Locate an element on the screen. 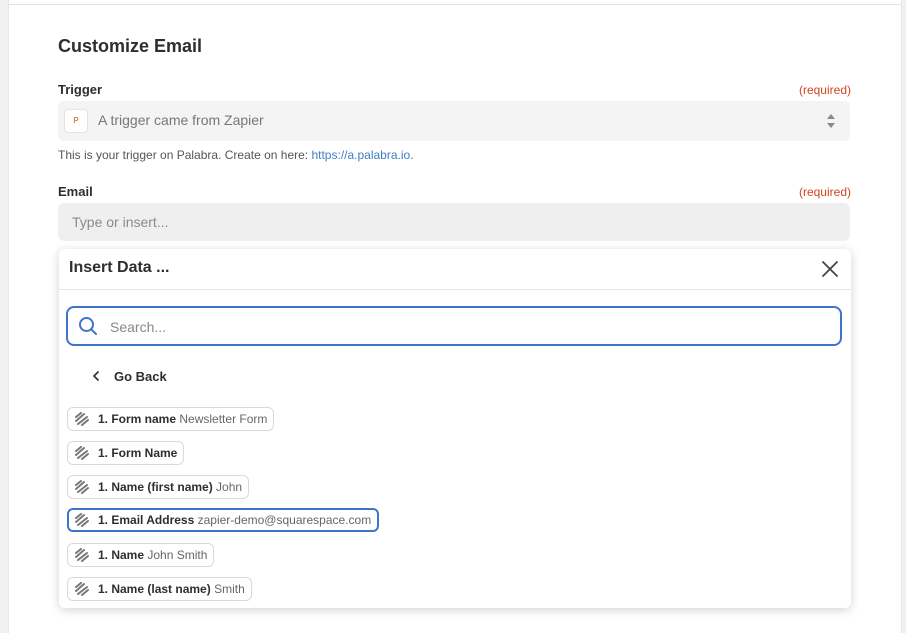 This screenshot has height=633, width=906. list-item: 1. Form Name is located at coordinates (126, 453).